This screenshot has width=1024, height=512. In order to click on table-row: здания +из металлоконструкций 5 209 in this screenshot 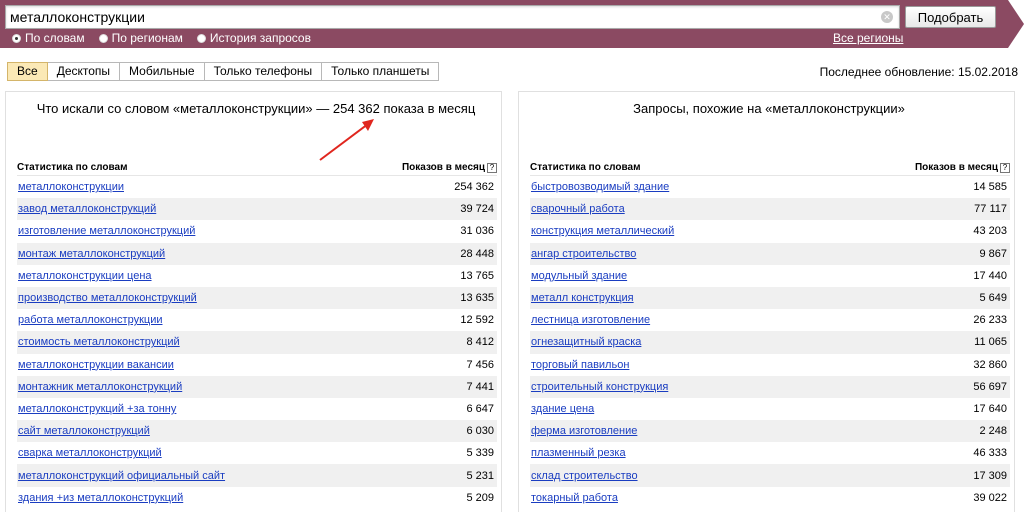, I will do `click(257, 498)`.